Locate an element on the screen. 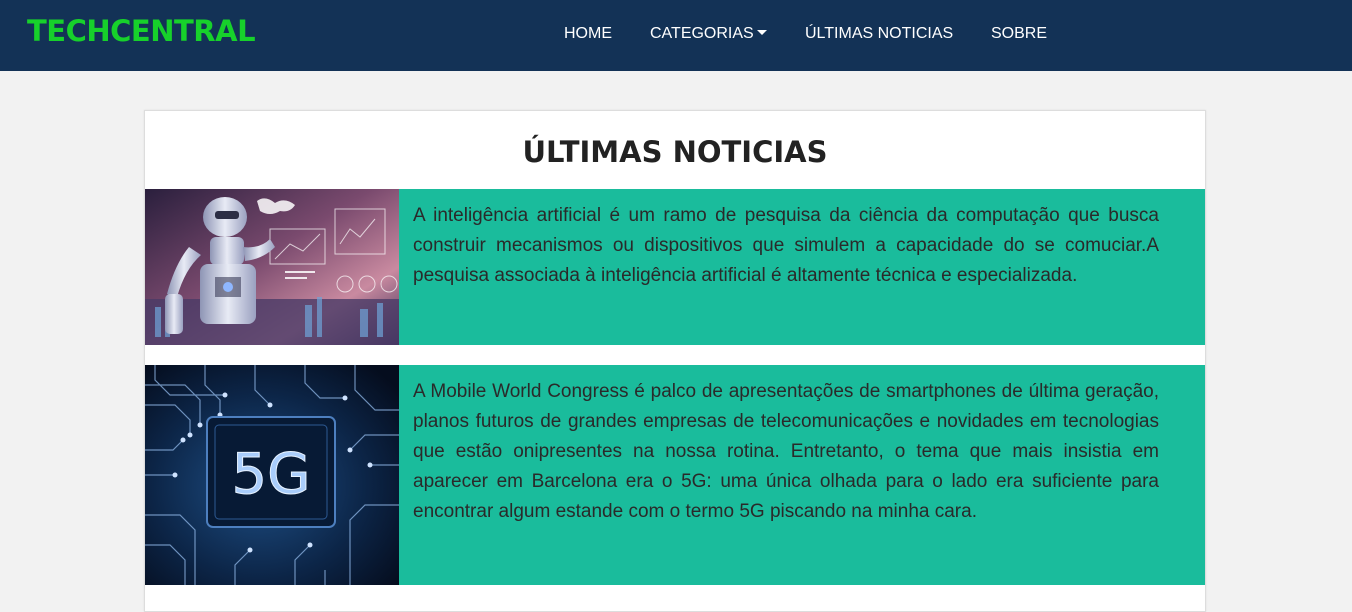 The image size is (1352, 612). nav-home: HOME is located at coordinates (588, 34).